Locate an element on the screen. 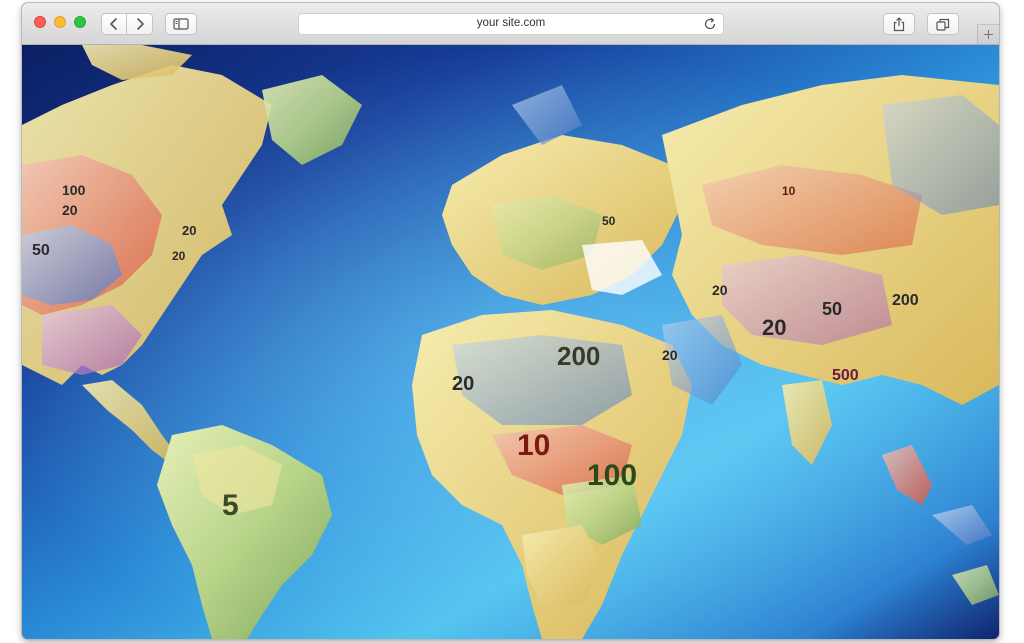 This screenshot has height=643, width=1024. forward-button is located at coordinates (140, 24).